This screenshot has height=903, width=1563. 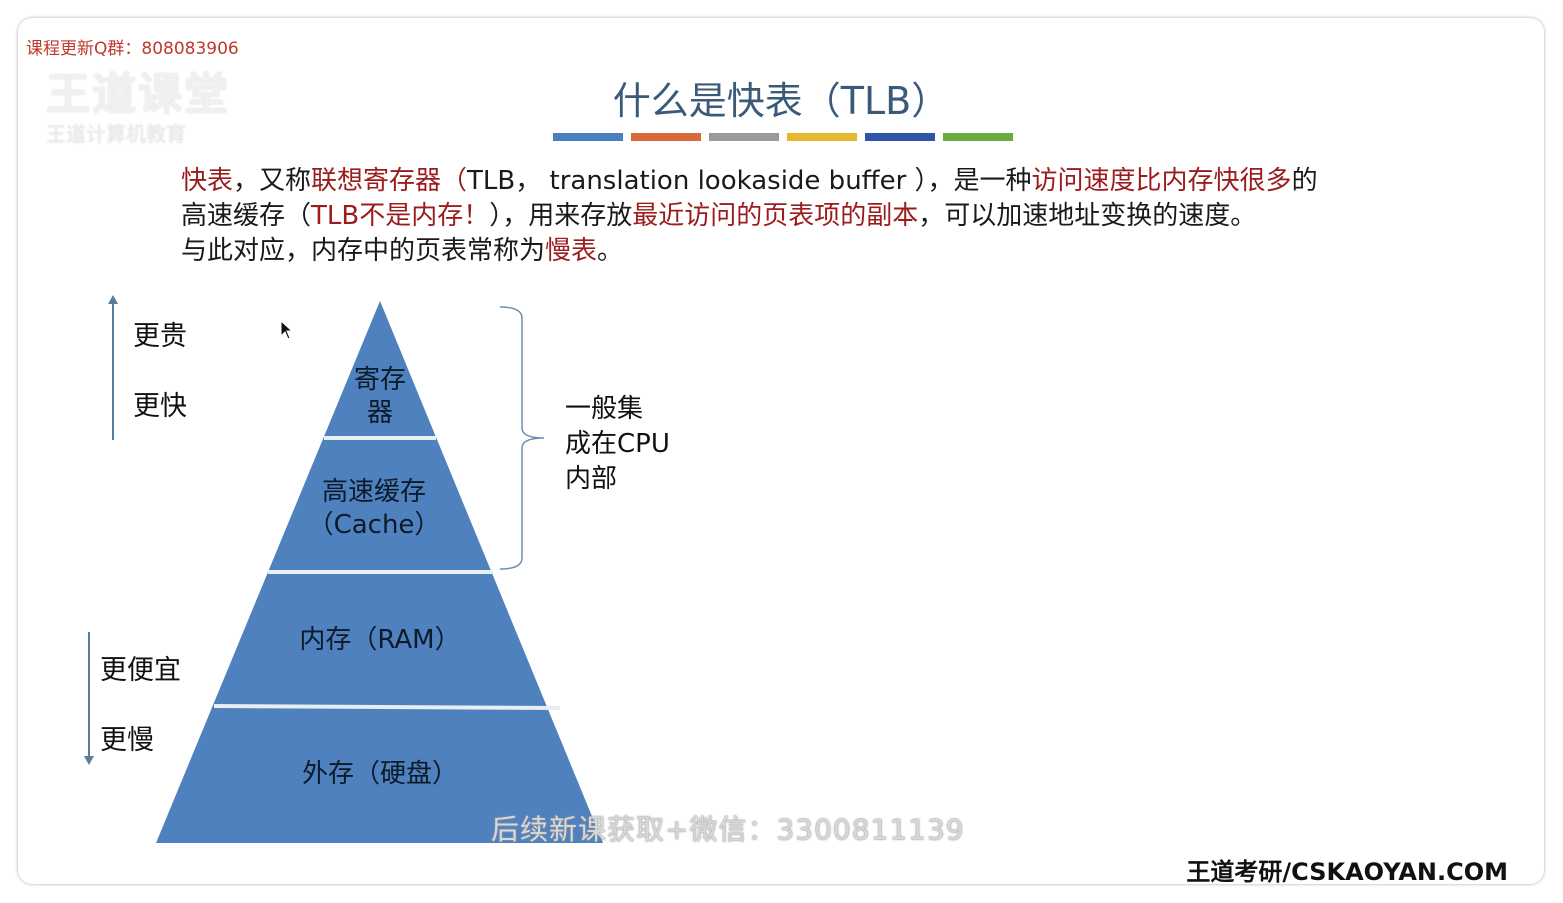 I want to click on mouse-cursor-icon, so click(x=287, y=330).